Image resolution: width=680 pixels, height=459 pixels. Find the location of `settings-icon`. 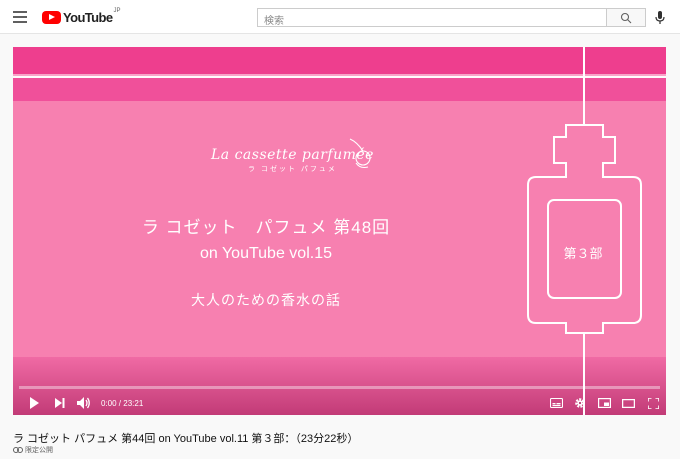

settings-icon is located at coordinates (580, 403).